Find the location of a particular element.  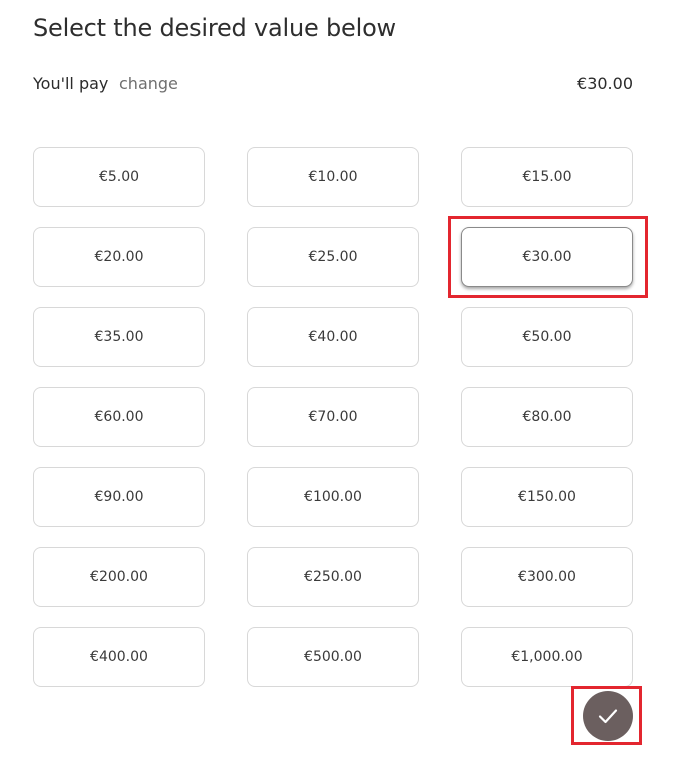

amount-option-90: €90.00 is located at coordinates (119, 497).